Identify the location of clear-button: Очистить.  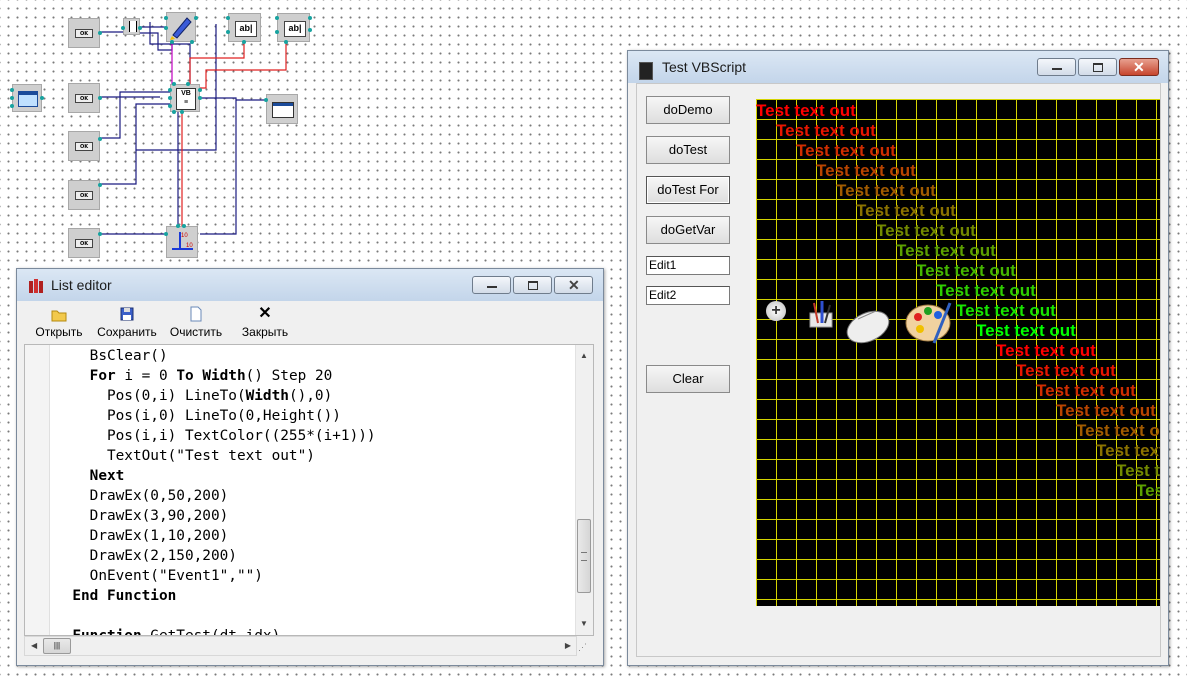
(196, 322).